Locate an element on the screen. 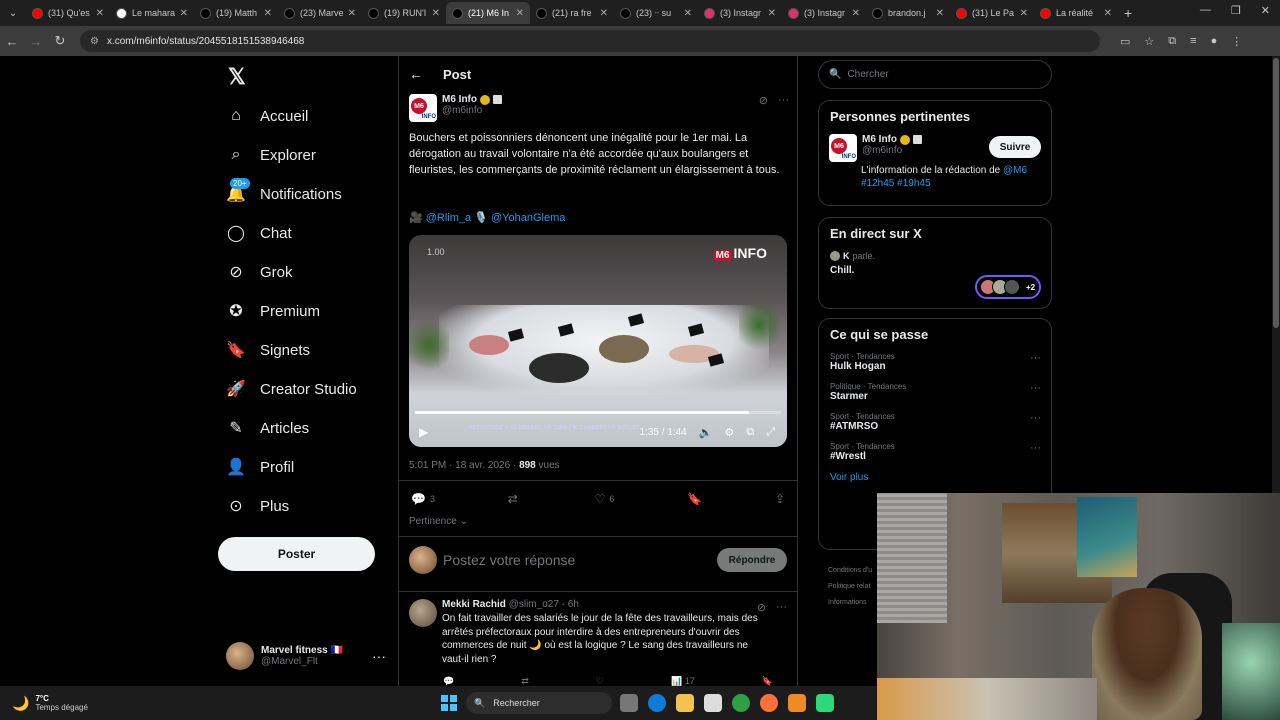 The image size is (1280, 720). person-handle: @m6info is located at coordinates (892, 150).